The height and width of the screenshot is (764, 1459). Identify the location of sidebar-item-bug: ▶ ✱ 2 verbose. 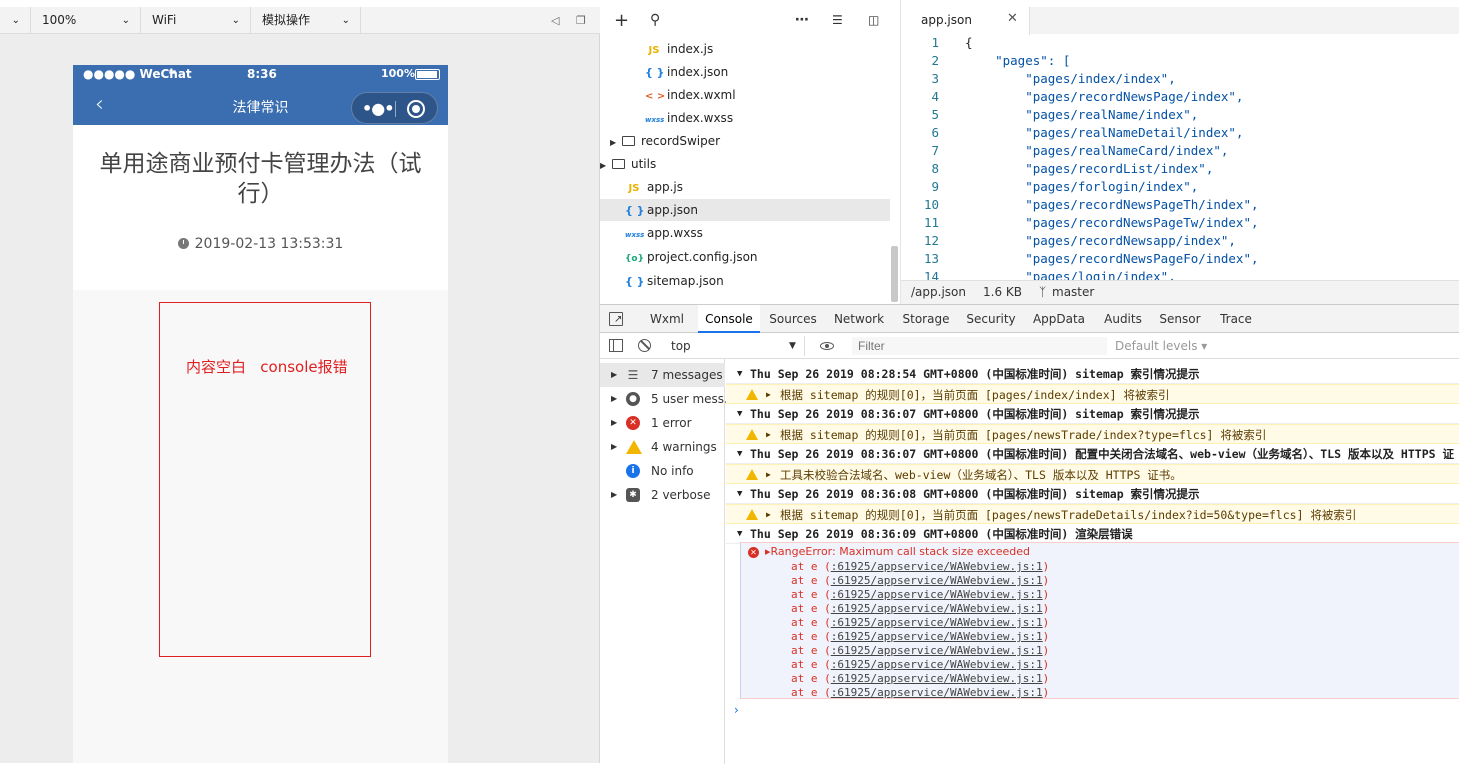
(662, 495).